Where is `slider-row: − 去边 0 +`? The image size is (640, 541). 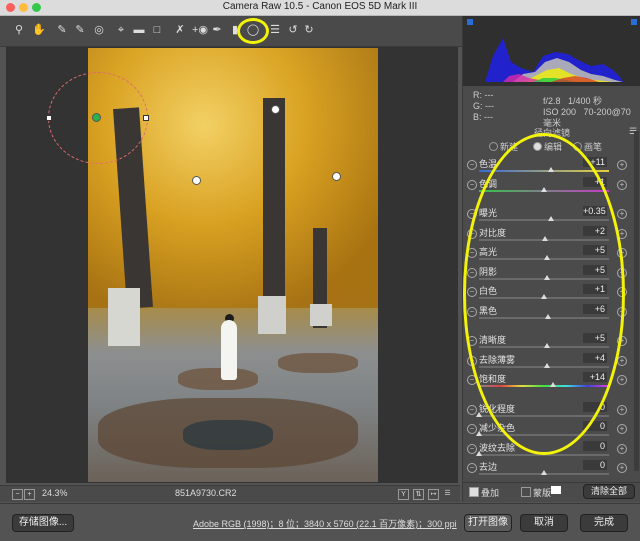
slider-row: − 去边 0 + is located at coordinates (551, 468).